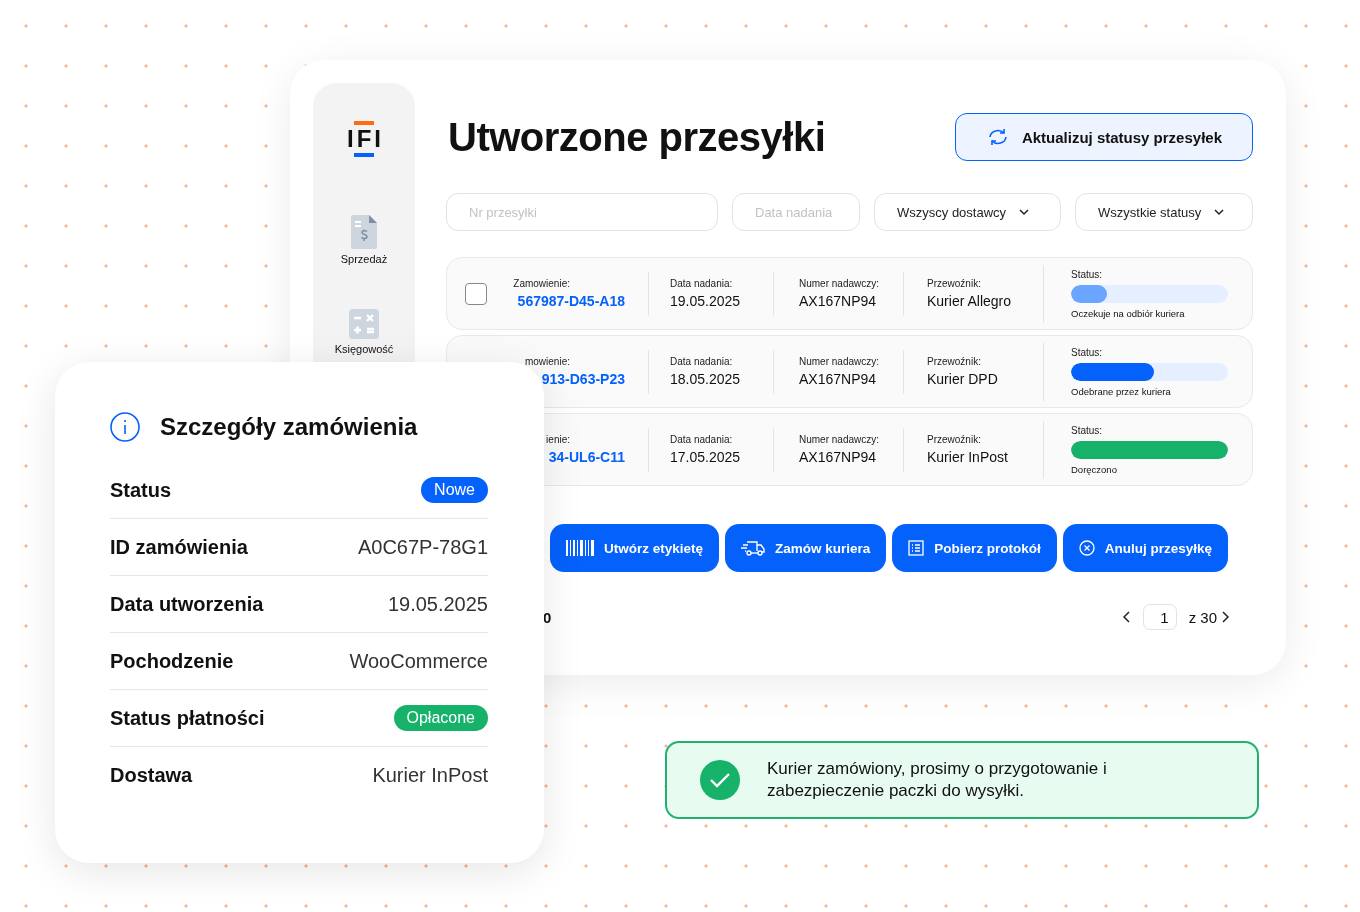 The width and height of the screenshot is (1360, 912). Describe the element at coordinates (430, 775) in the screenshot. I see `detail-value: Kurier InPost` at that location.